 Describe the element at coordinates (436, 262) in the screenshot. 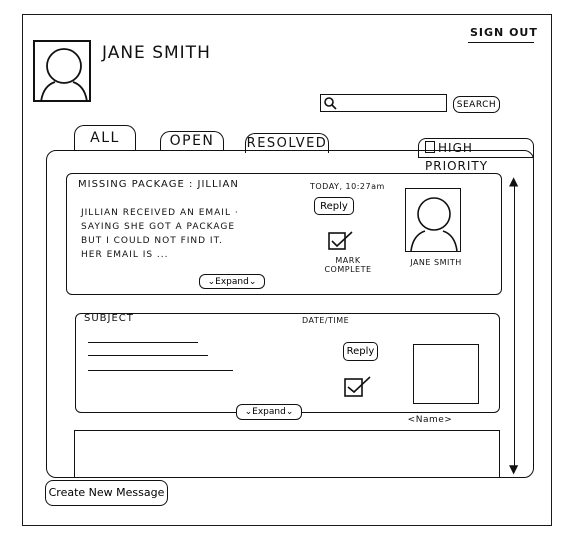

I see `sender-name: JANE SMITH` at that location.